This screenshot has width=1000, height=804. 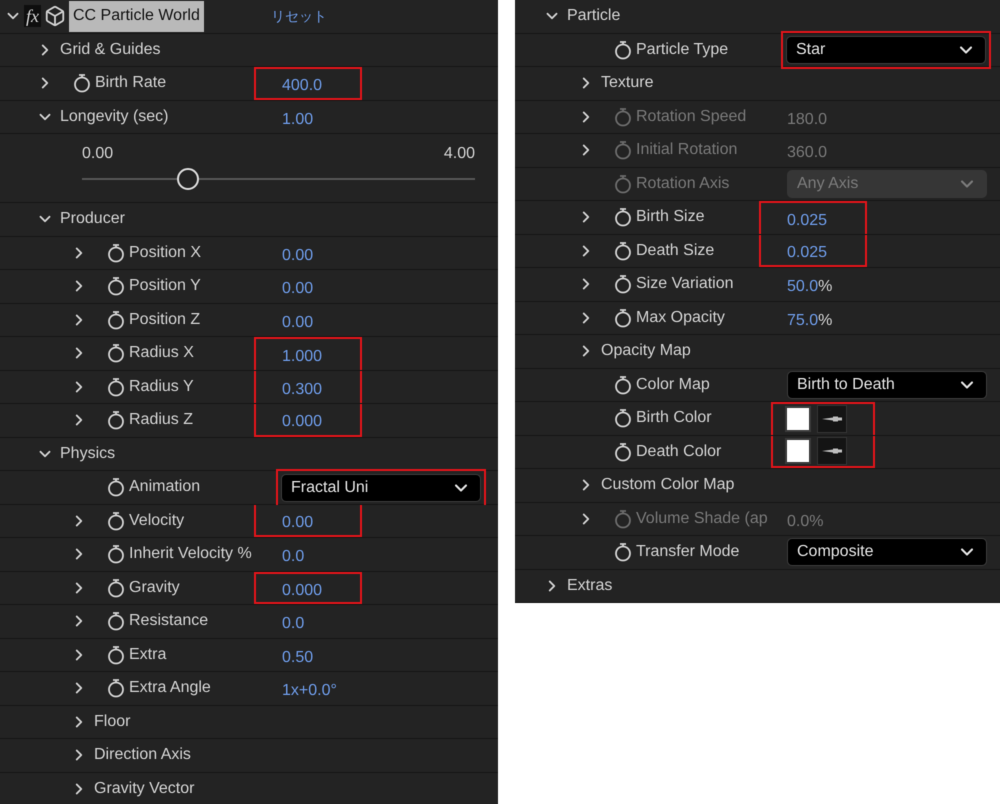 I want to click on property-label: Position X, so click(x=165, y=252).